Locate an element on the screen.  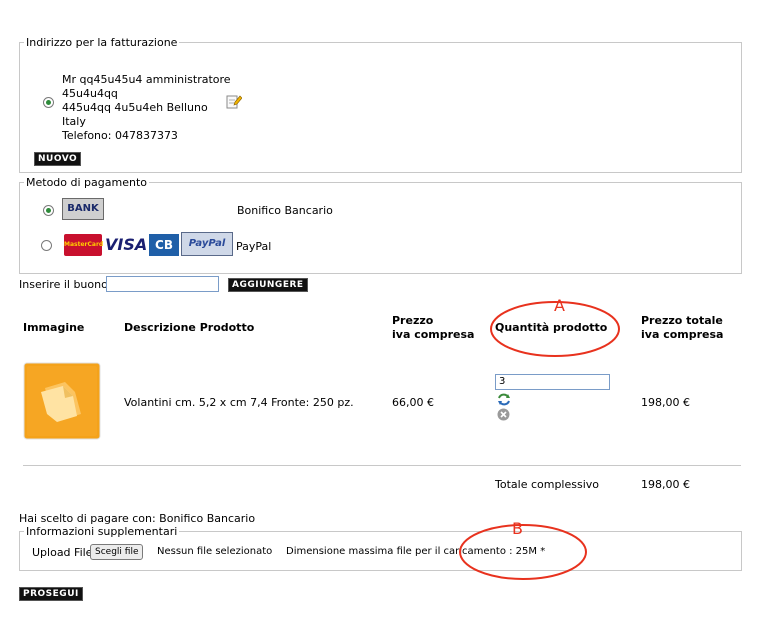
header-total: Prezzo totale iva compresa is located at coordinates (682, 328).